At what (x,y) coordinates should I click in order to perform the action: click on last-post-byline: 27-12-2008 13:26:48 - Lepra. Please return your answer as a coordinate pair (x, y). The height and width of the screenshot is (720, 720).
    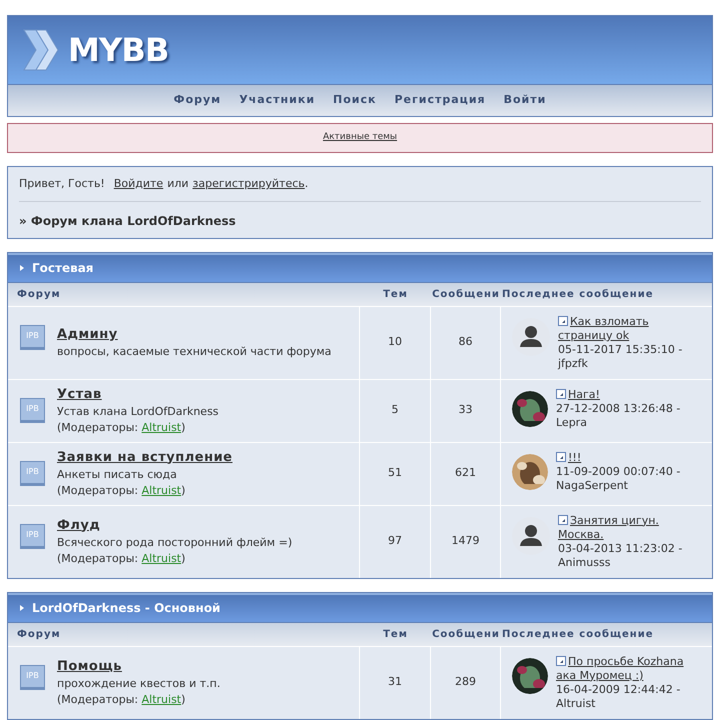
    Looking at the image, I should click on (619, 416).